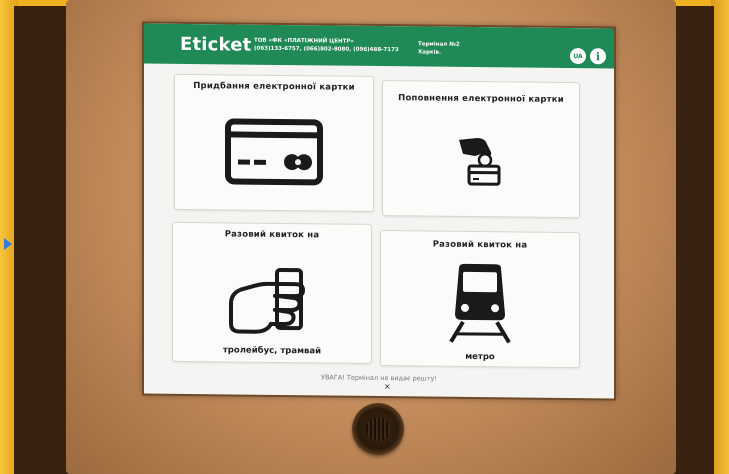  I want to click on info-button: i, so click(598, 56).